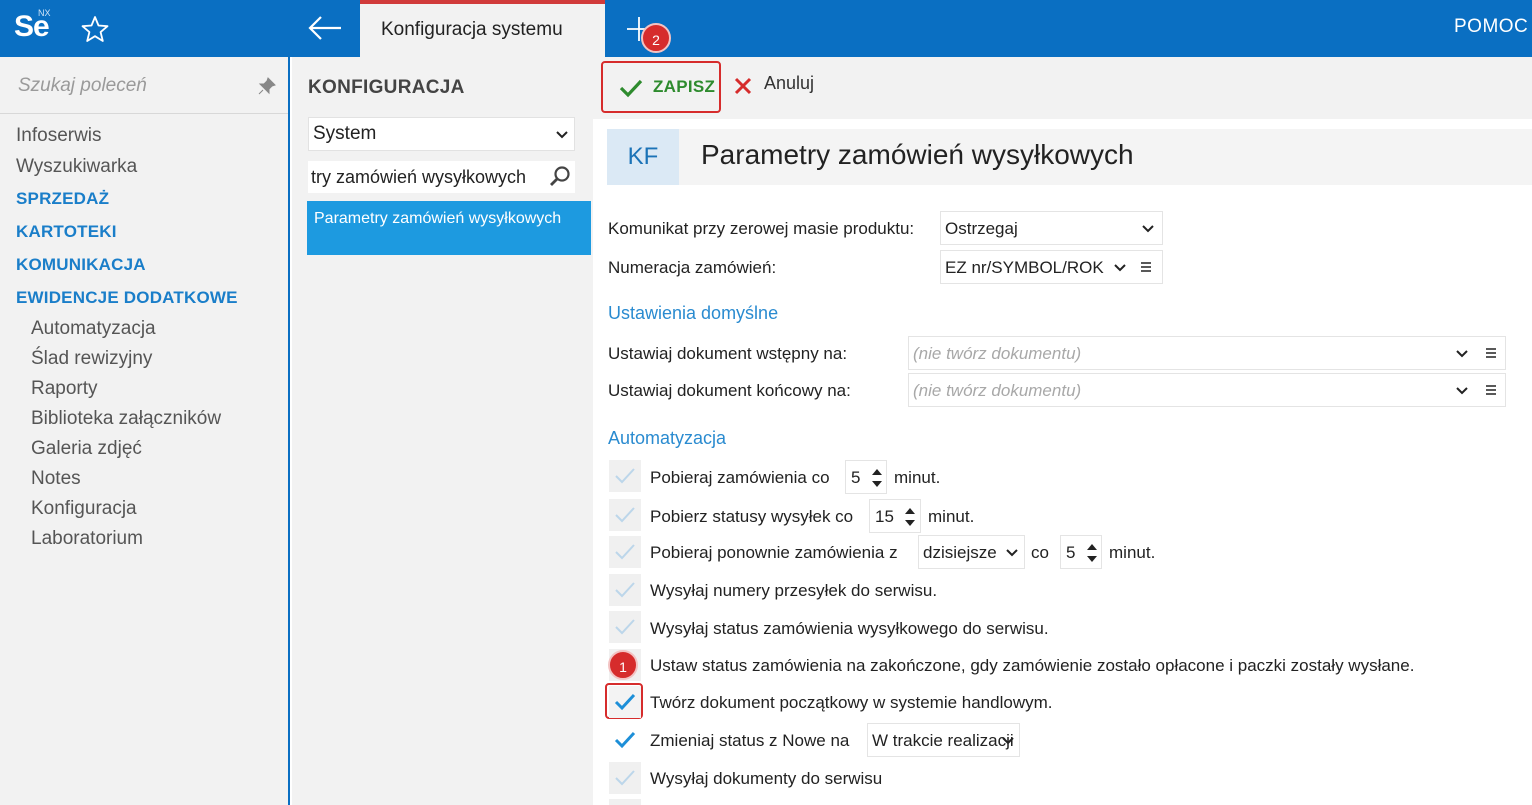 The width and height of the screenshot is (1532, 805). Describe the element at coordinates (729, 390) in the screenshot. I see `final-doc-label: Ustawiaj dokument końcowy na:` at that location.